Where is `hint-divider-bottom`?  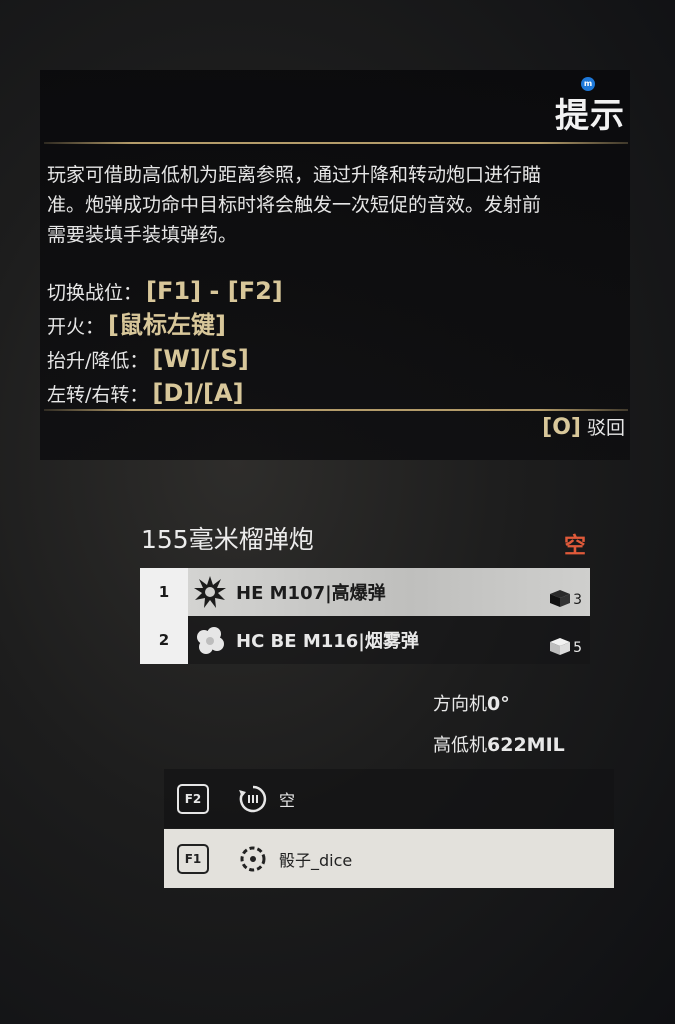
hint-divider-bottom is located at coordinates (336, 410).